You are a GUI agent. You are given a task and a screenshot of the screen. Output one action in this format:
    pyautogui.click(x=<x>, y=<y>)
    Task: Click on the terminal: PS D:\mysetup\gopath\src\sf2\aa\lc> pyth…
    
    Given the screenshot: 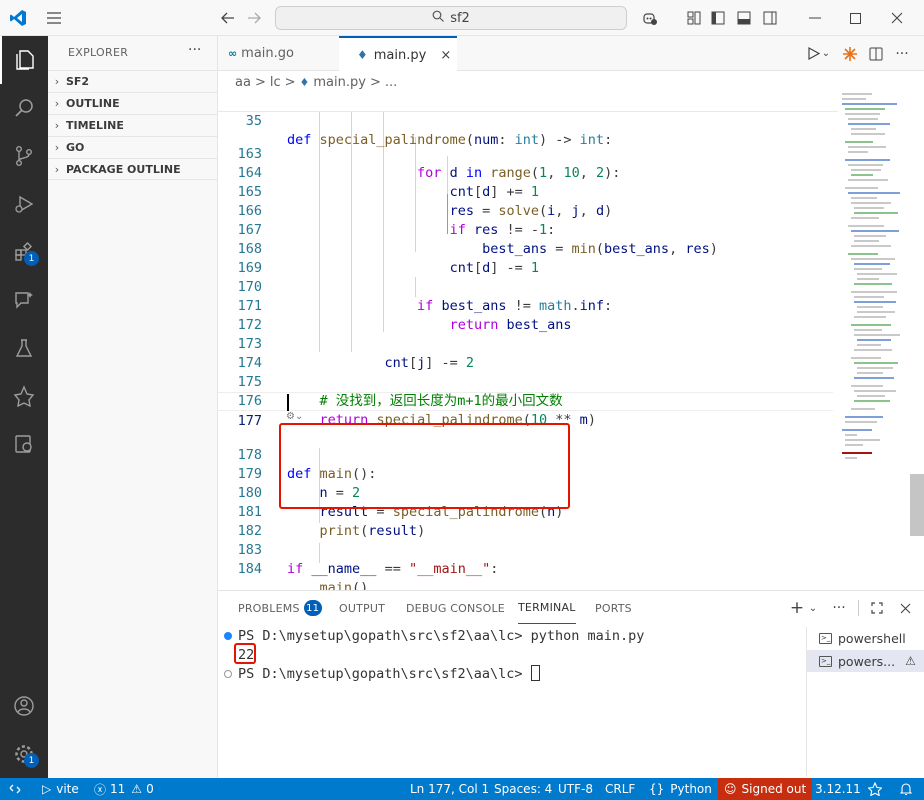 What is the action you would take?
    pyautogui.click(x=505, y=702)
    